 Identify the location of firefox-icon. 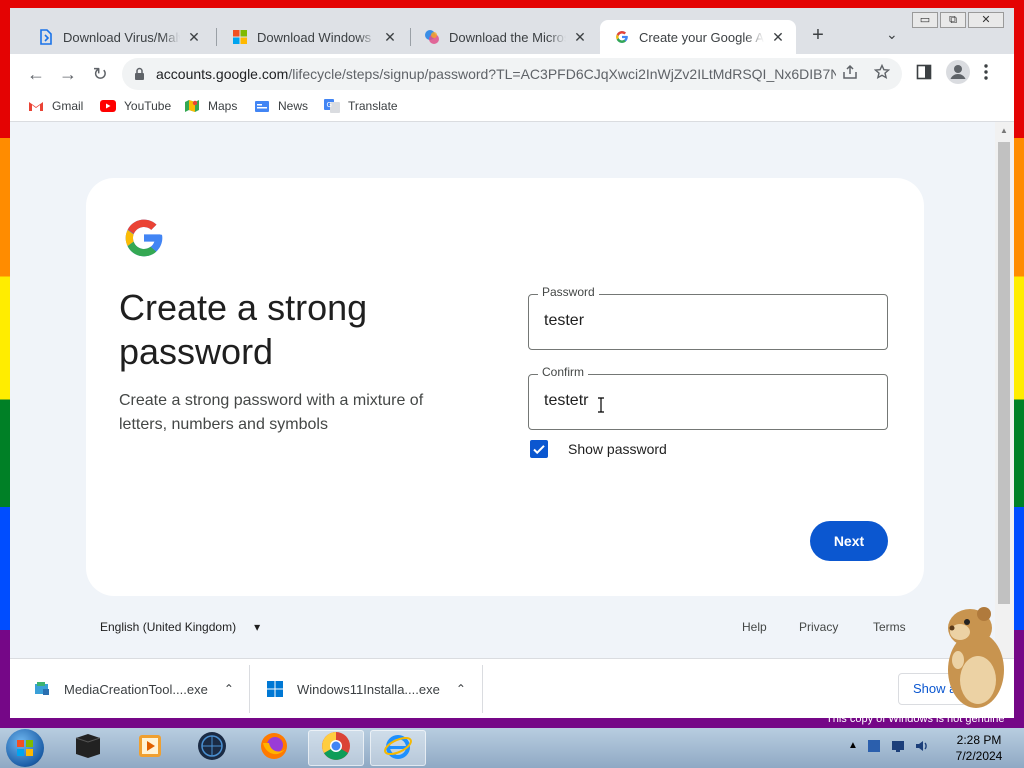
(274, 748).